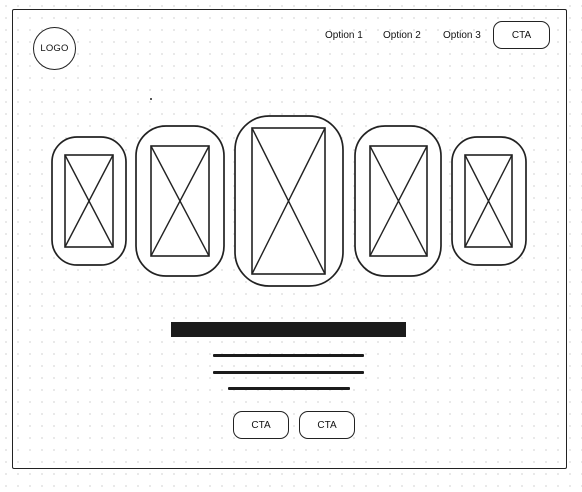 The height and width of the screenshot is (492, 582). What do you see at coordinates (344, 35) in the screenshot?
I see `nav-option-1: Option 1` at bounding box center [344, 35].